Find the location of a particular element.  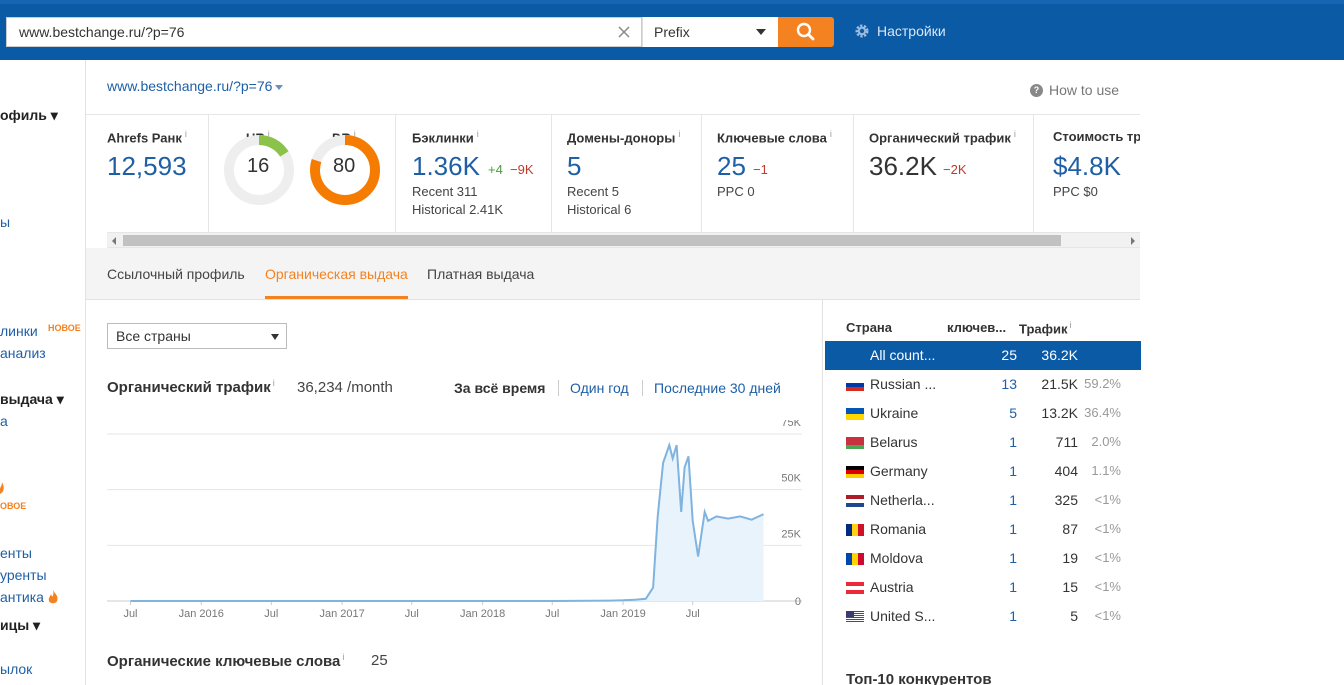

nav-head-organic: выдача ▾ is located at coordinates (32, 399).